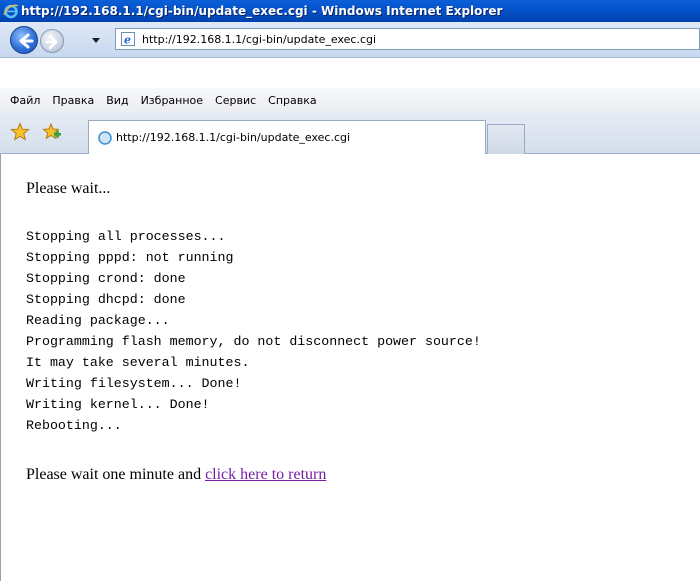  What do you see at coordinates (23, 100) in the screenshot?
I see `menu-file: Файл` at bounding box center [23, 100].